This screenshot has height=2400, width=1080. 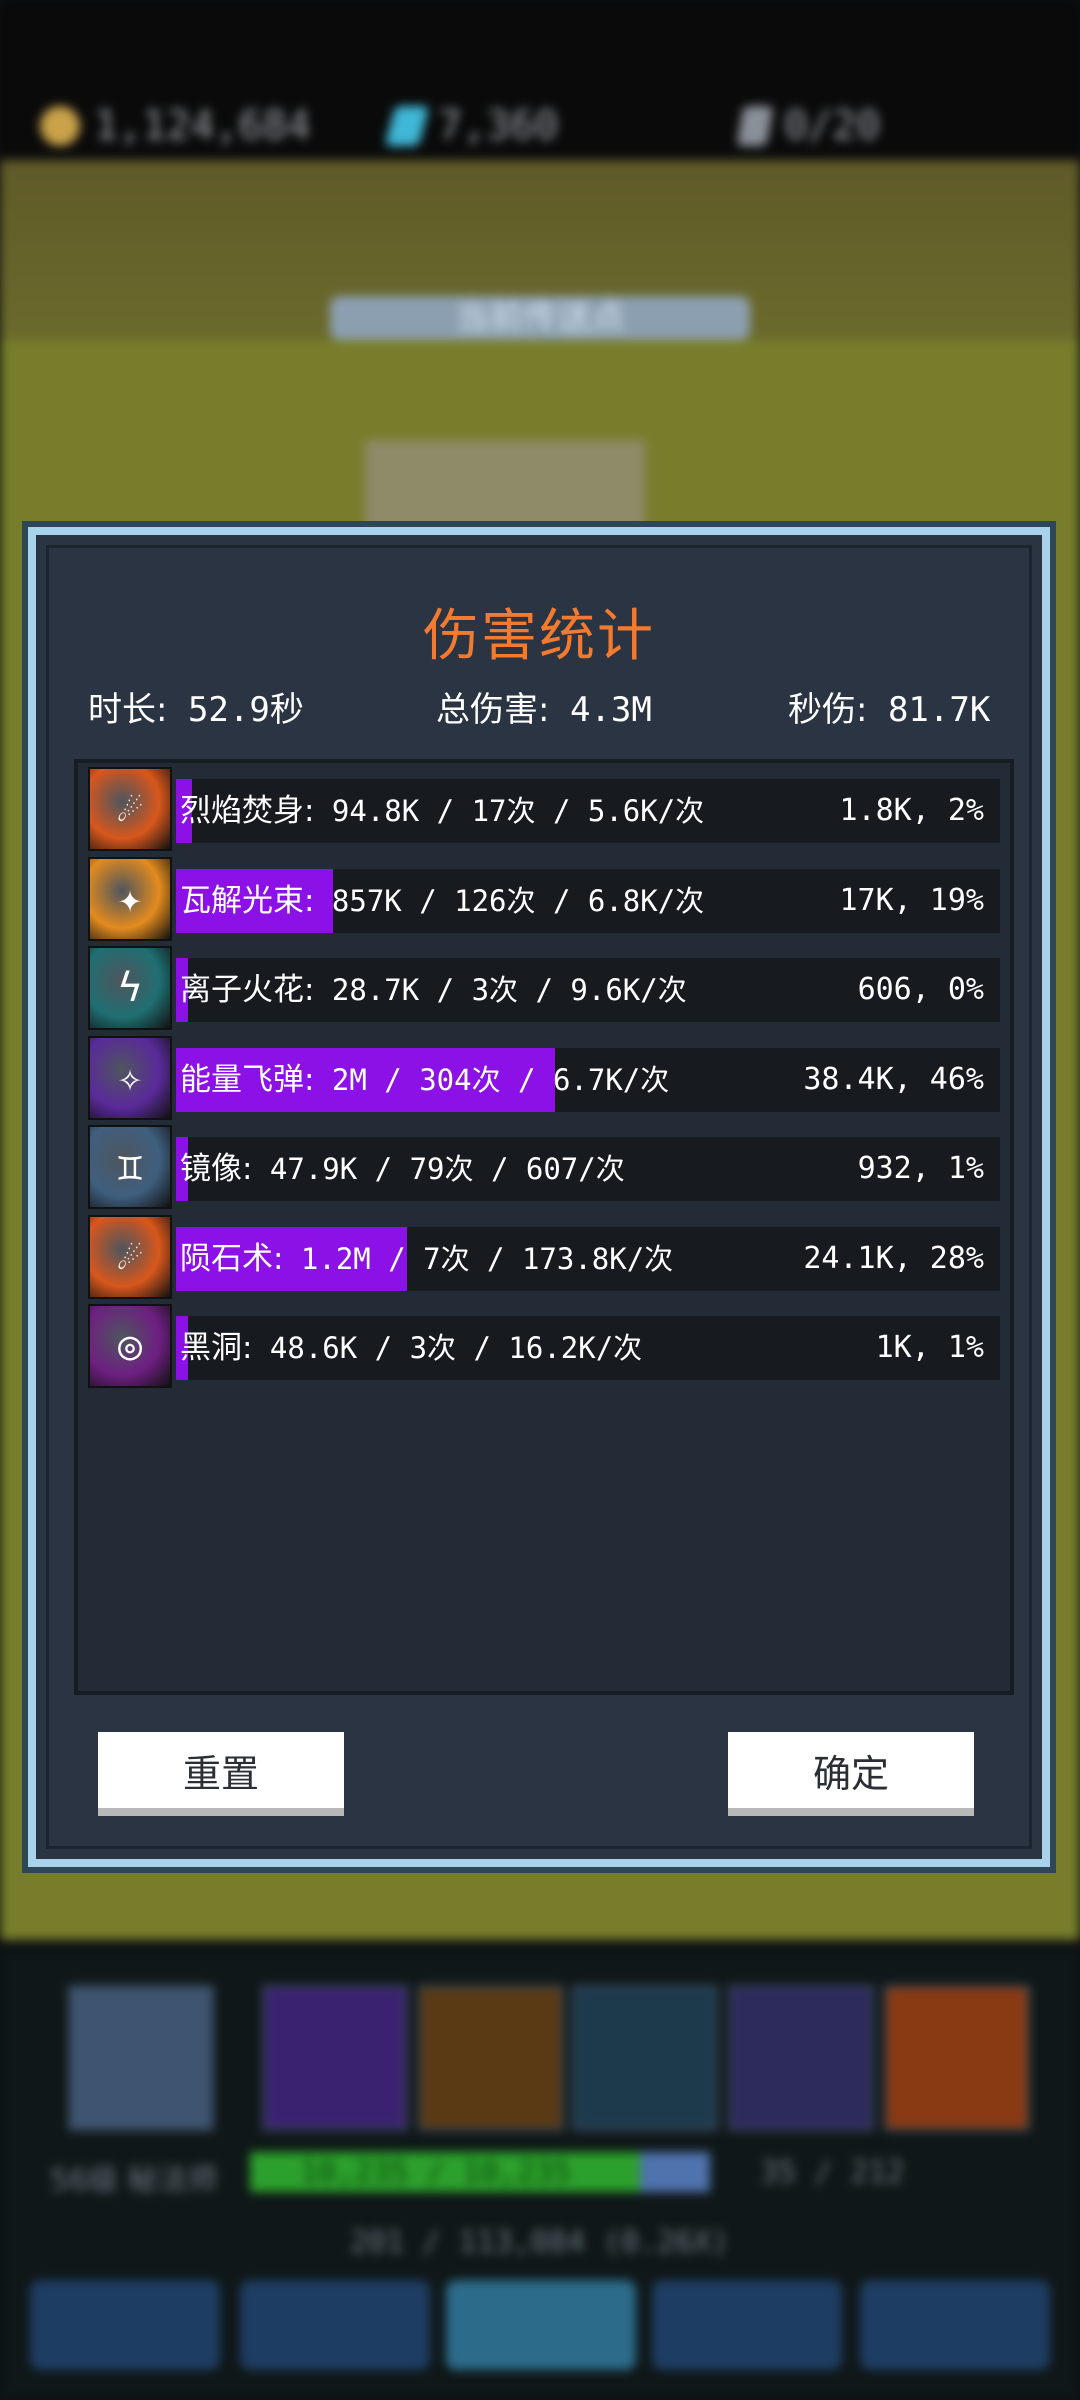 What do you see at coordinates (130, 1256) in the screenshot?
I see `meteor-icon: ☄` at bounding box center [130, 1256].